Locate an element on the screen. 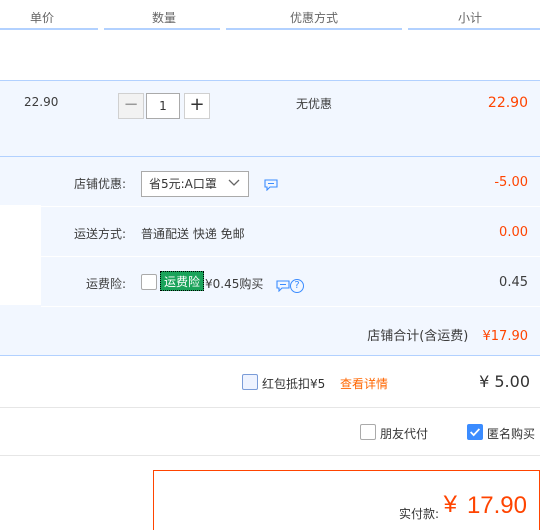 This screenshot has height=530, width=540. item-row: 22.90 − 1 + 无优惠 22.90 is located at coordinates (270, 118).